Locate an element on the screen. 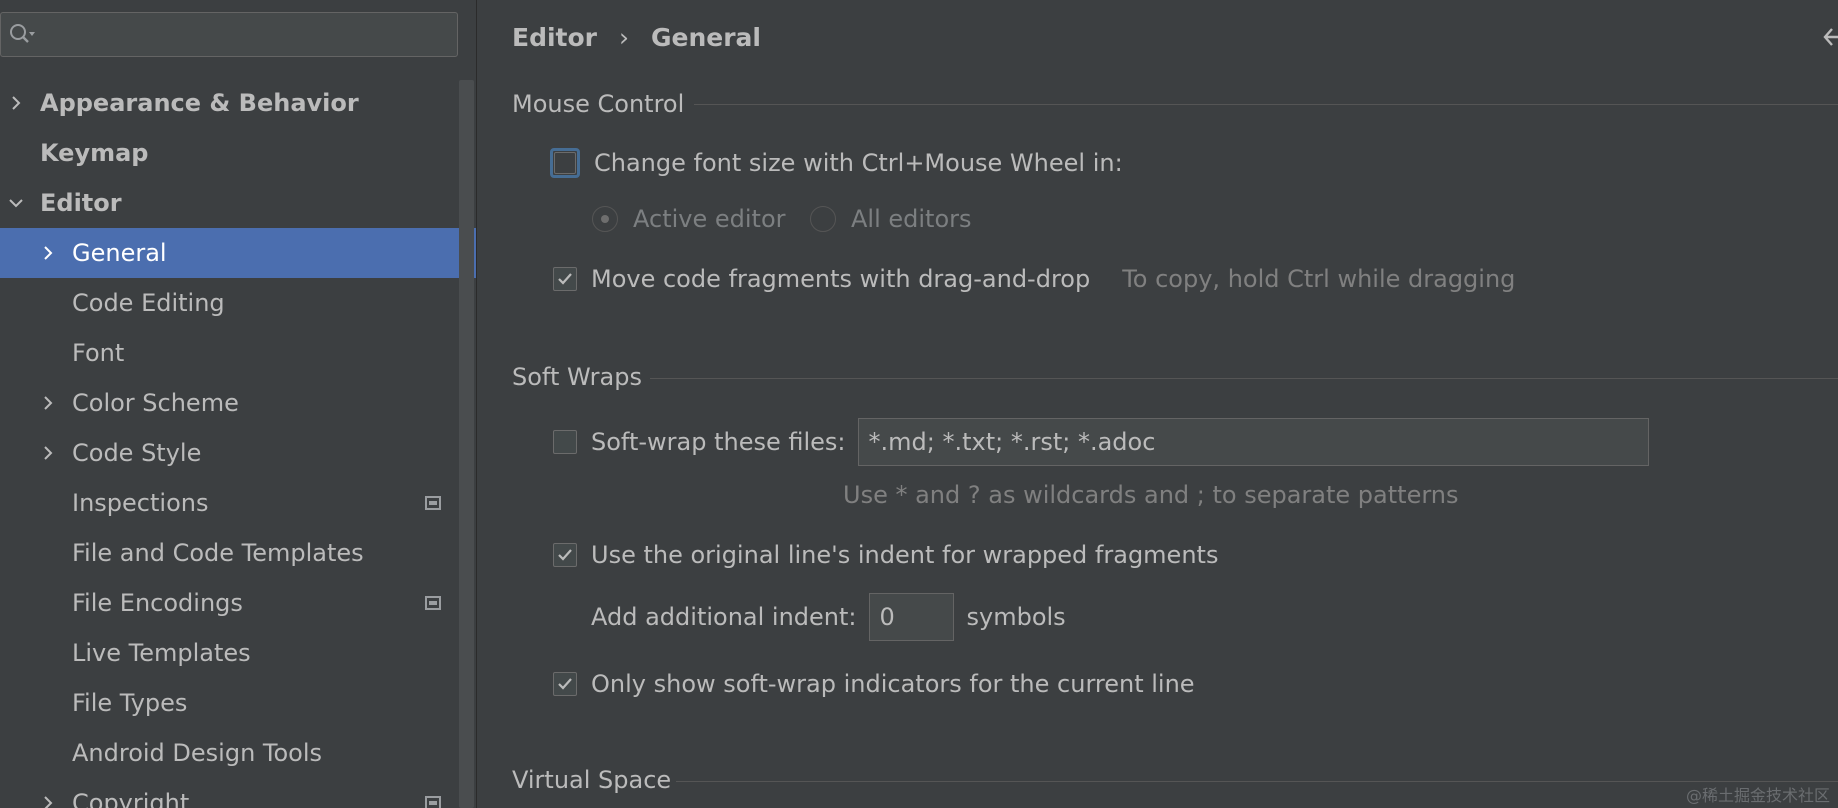 This screenshot has height=808, width=1838. additional-indent-label: Add additional indent: is located at coordinates (724, 617).